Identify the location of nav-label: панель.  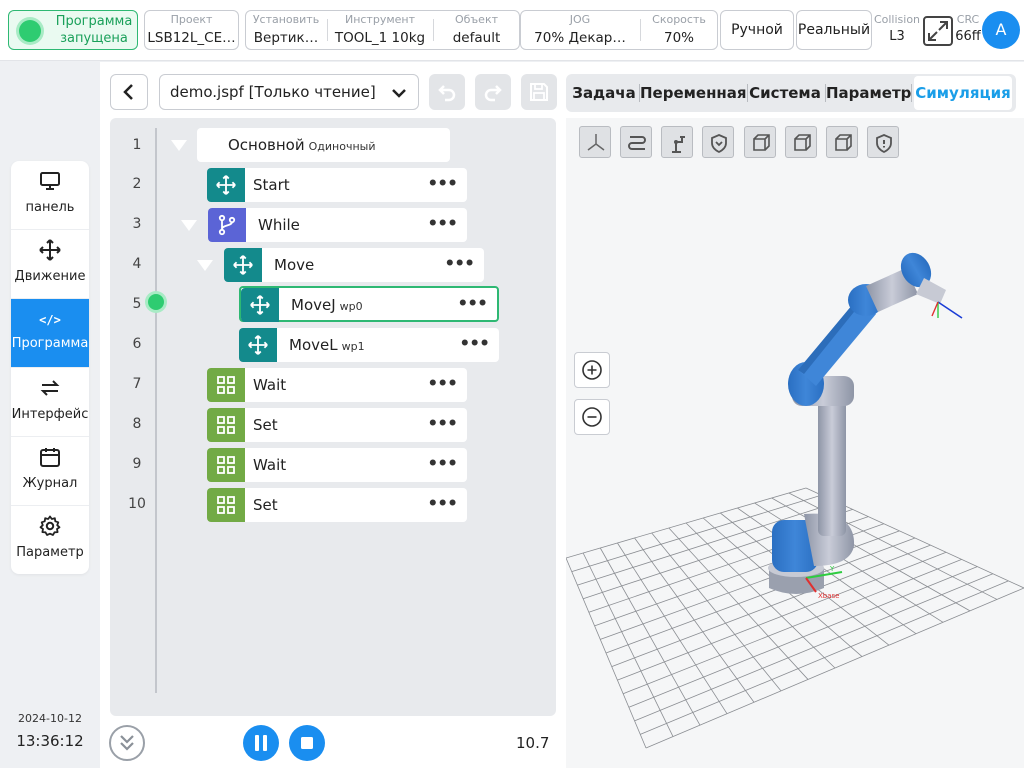
(50, 207).